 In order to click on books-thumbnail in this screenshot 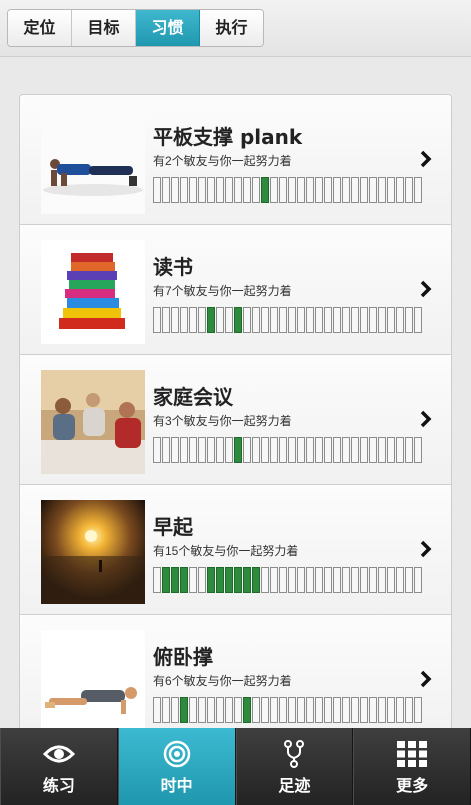, I will do `click(93, 292)`.